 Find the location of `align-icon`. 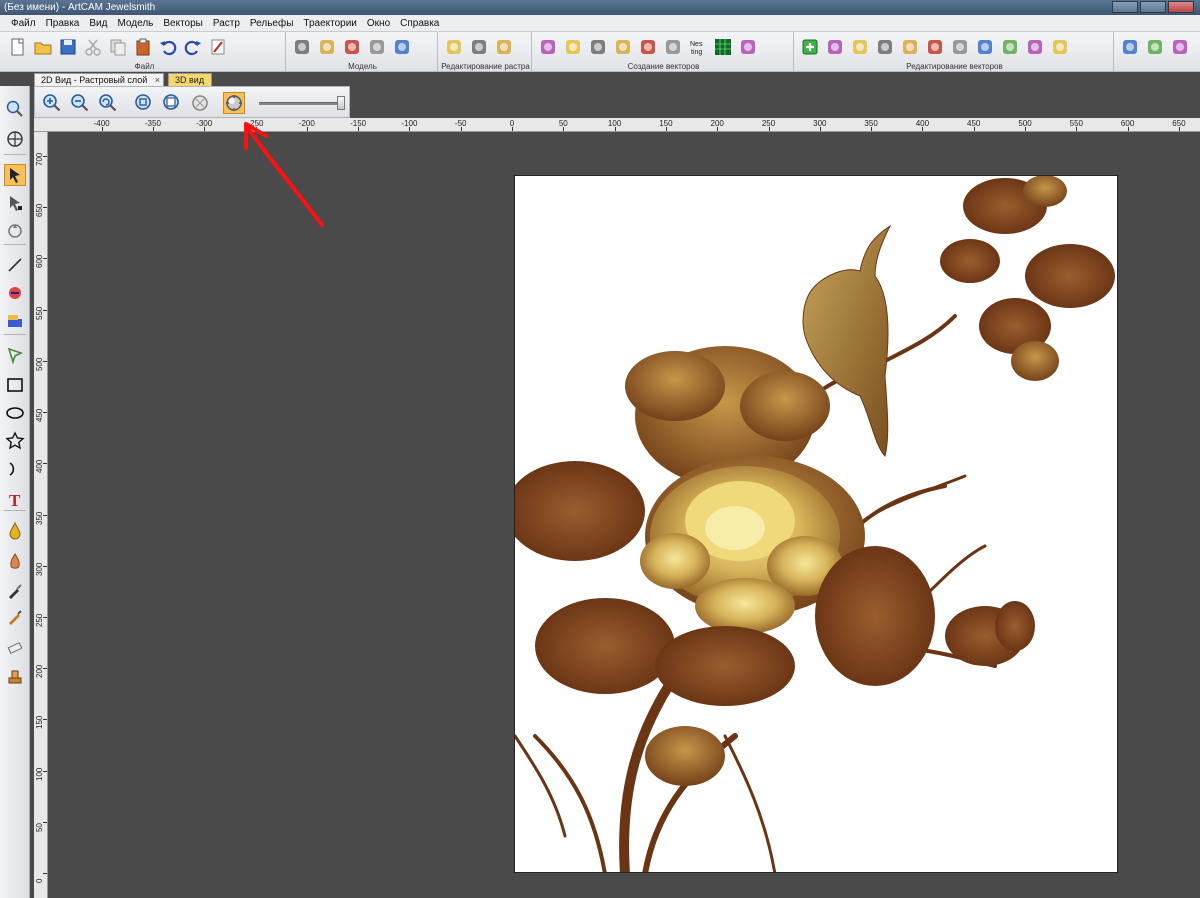

align-icon is located at coordinates (910, 47).